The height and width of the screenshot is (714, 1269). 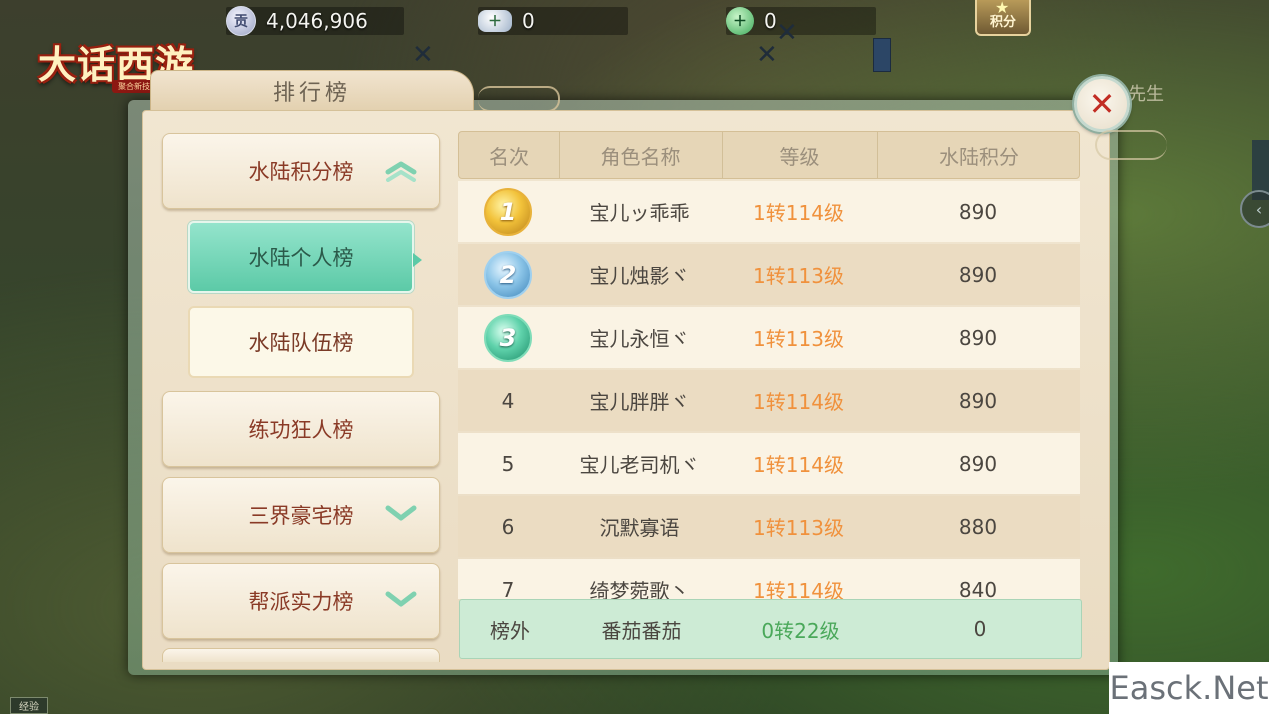 What do you see at coordinates (882, 55) in the screenshot?
I see `flag-banner` at bounding box center [882, 55].